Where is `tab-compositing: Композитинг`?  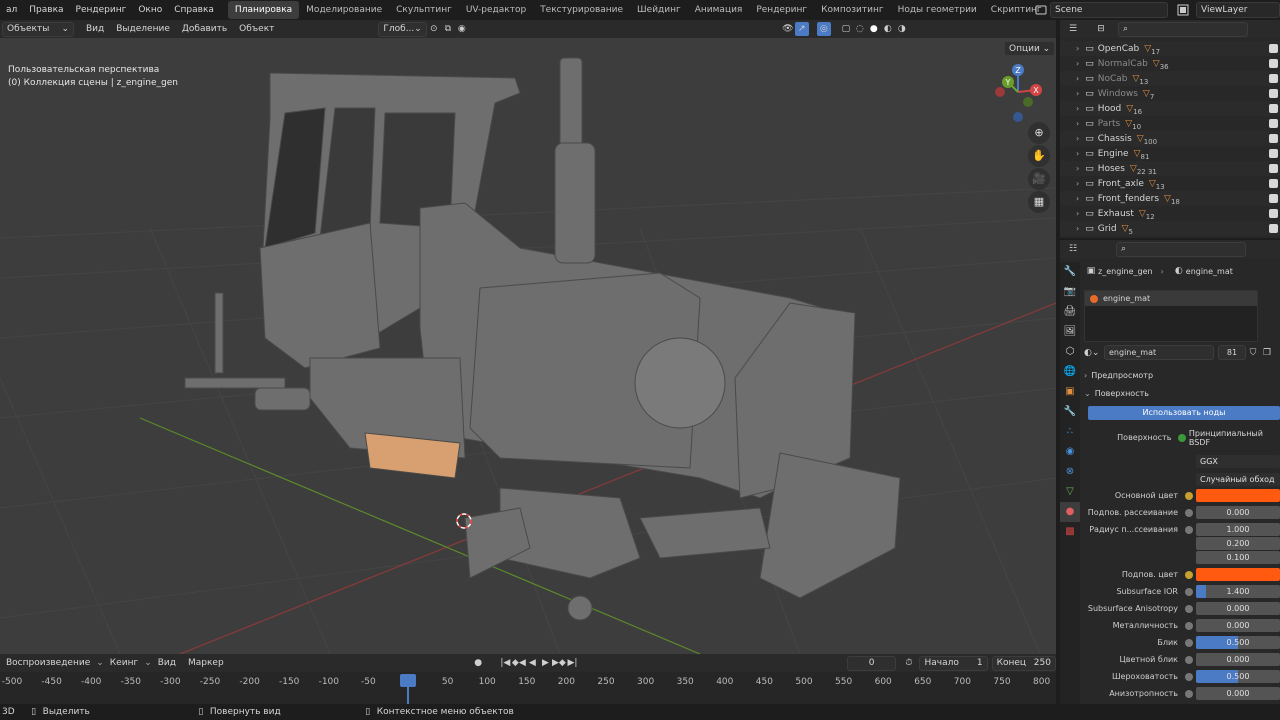
tab-compositing: Композитинг is located at coordinates (852, 10).